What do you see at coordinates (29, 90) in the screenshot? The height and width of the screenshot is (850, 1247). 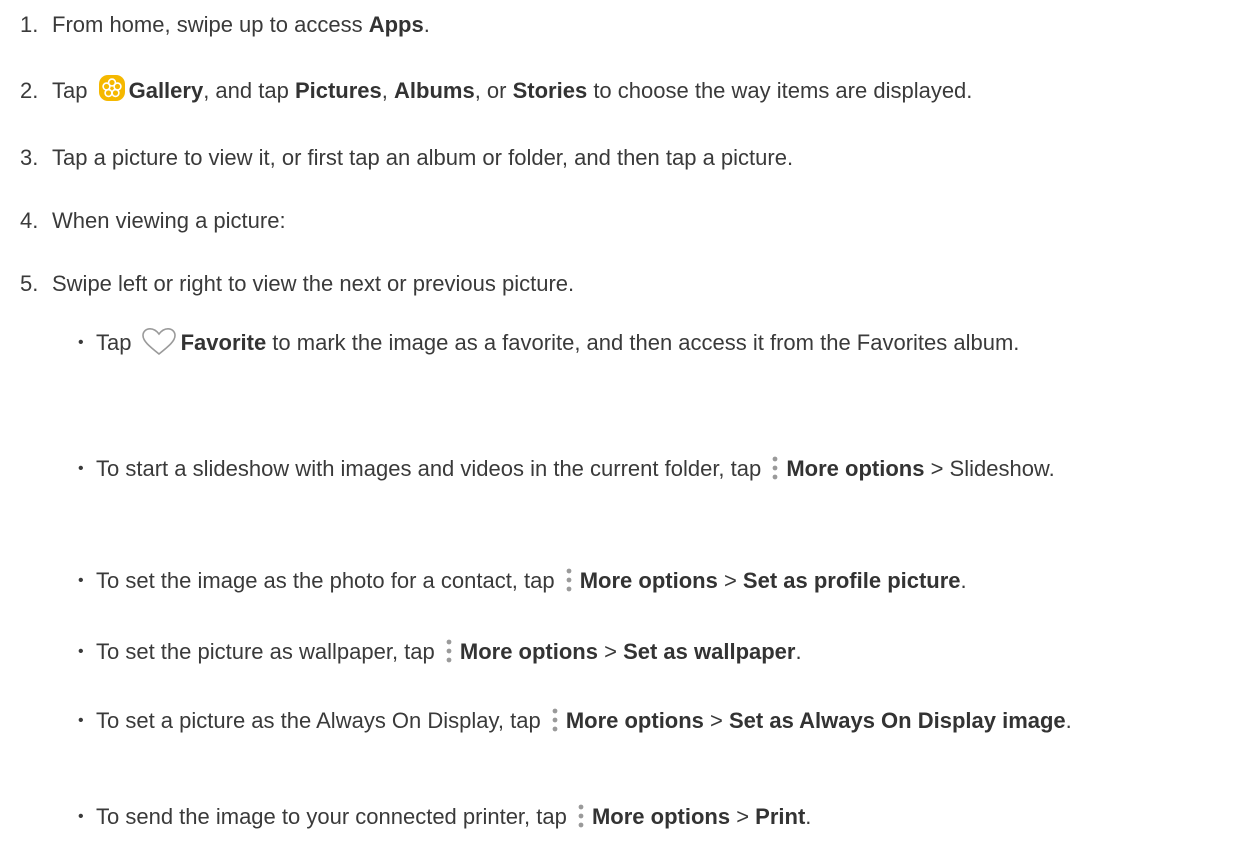 I see `step-number: 2.` at bounding box center [29, 90].